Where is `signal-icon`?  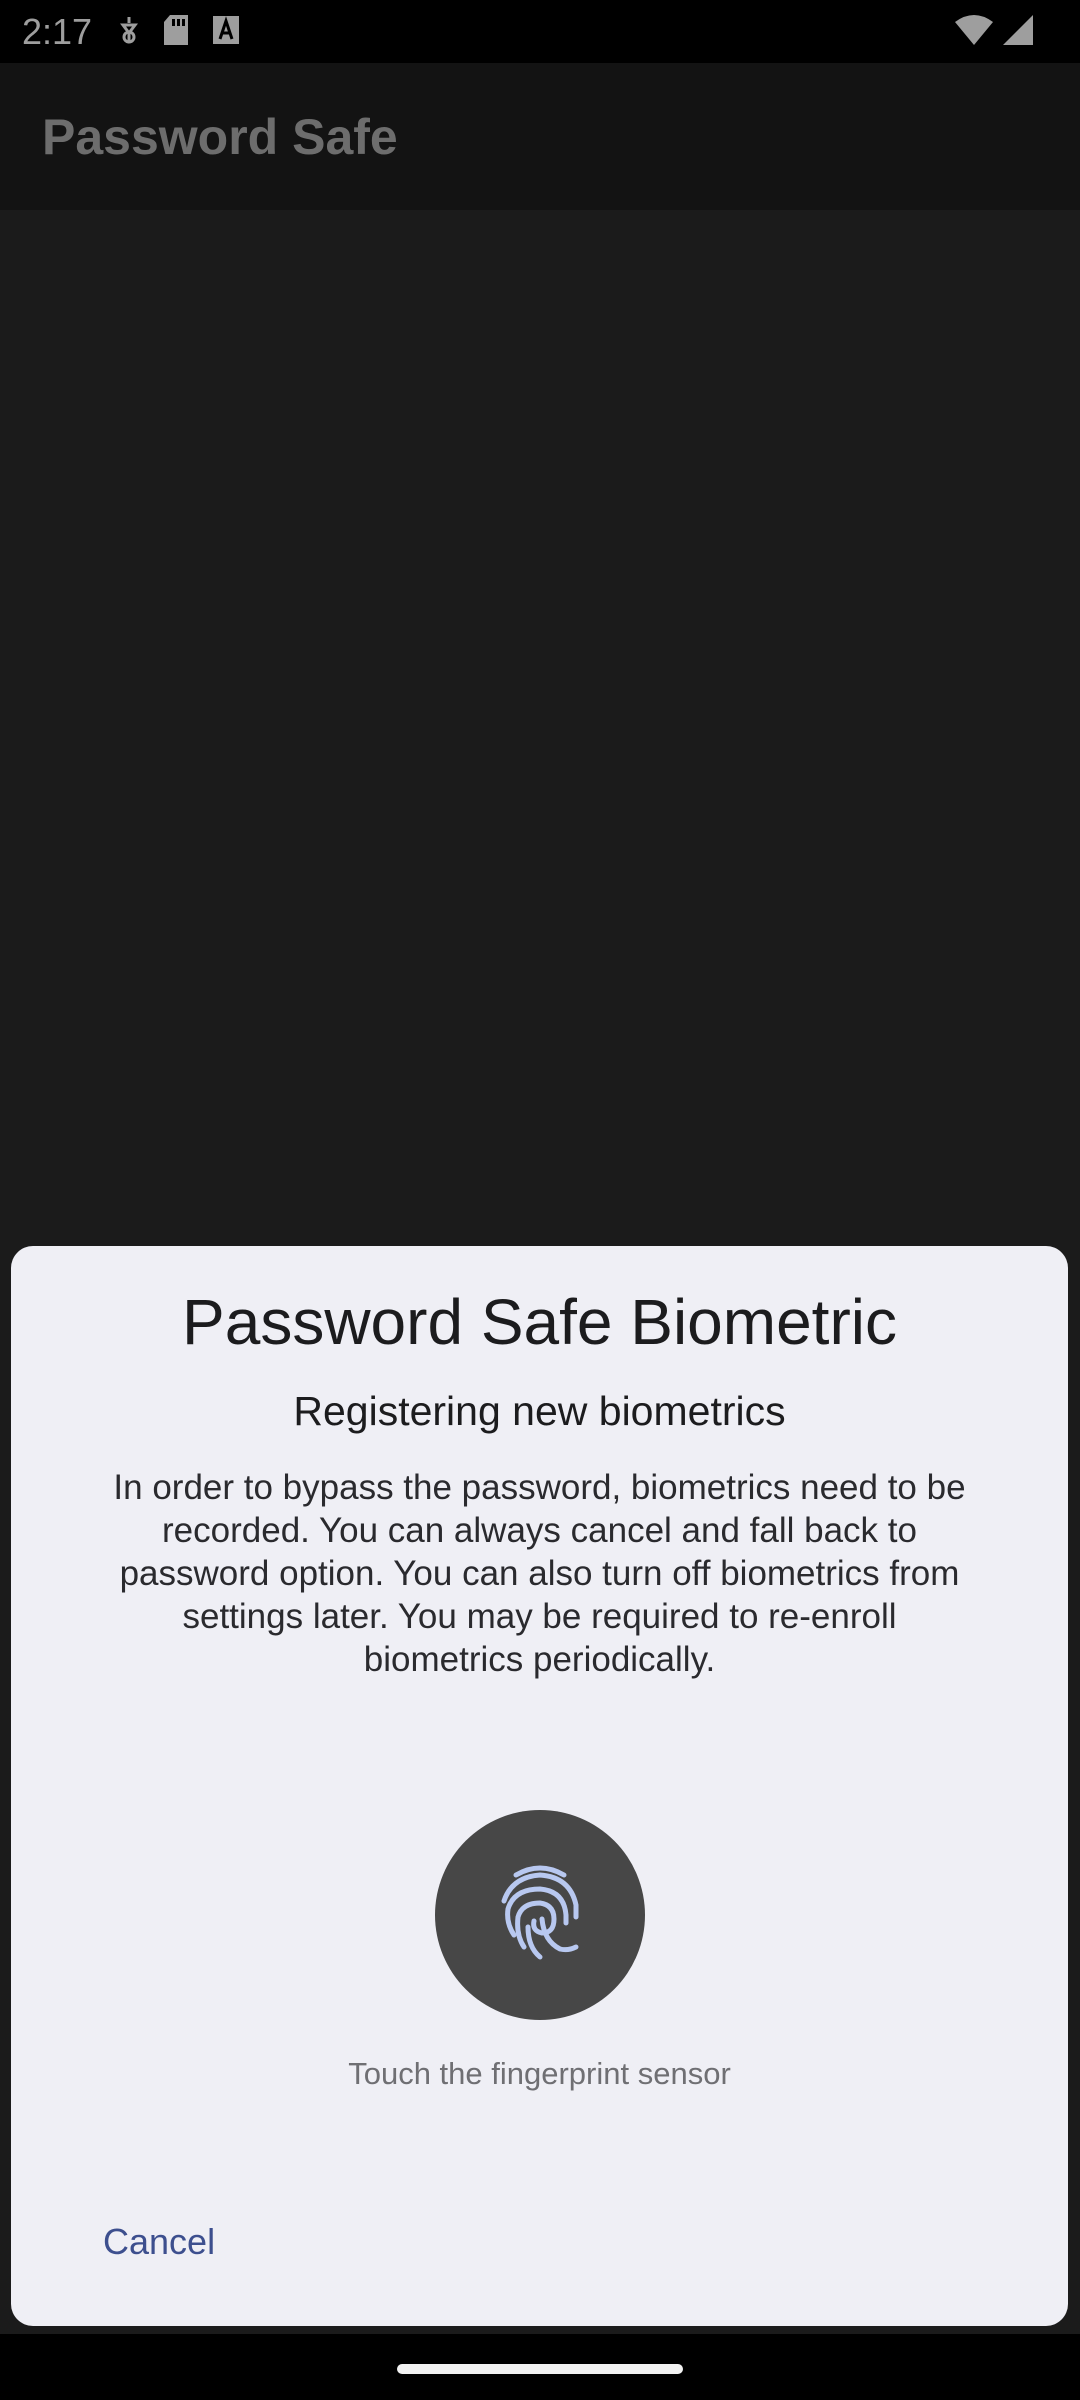 signal-icon is located at coordinates (1018, 32).